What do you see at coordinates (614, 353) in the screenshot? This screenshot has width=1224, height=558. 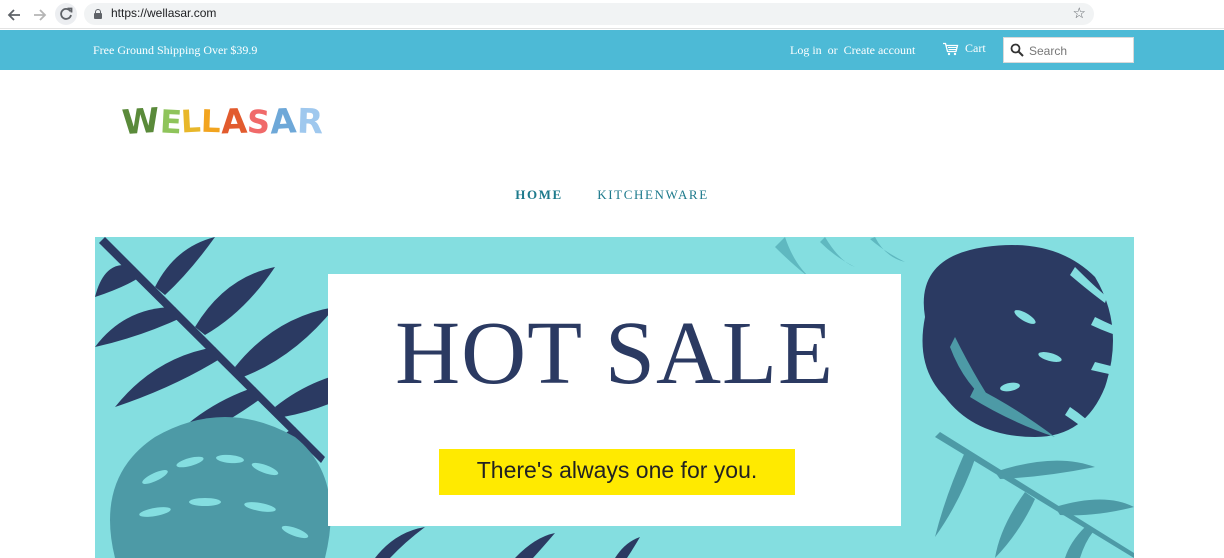 I see `hero-title: HOT SALE` at bounding box center [614, 353].